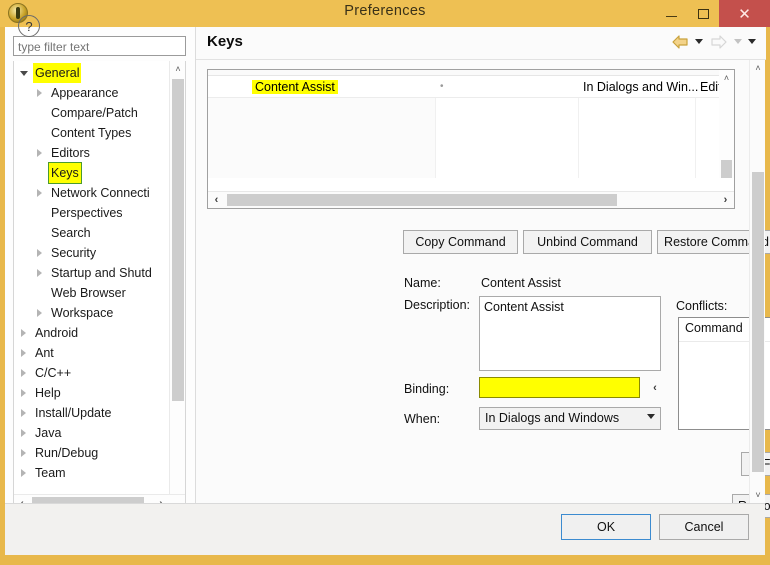 Image resolution: width=770 pixels, height=565 pixels. I want to click on sidebar-item-appearance: Appearance, so click(92, 93).